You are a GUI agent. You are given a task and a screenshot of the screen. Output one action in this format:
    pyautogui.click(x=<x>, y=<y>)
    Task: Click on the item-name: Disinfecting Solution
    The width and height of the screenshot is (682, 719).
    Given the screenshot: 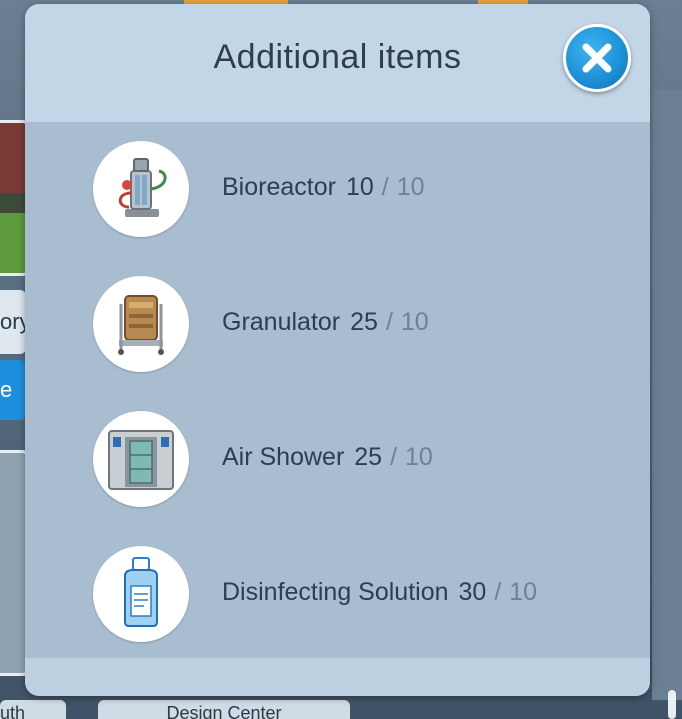 What is the action you would take?
    pyautogui.click(x=335, y=592)
    